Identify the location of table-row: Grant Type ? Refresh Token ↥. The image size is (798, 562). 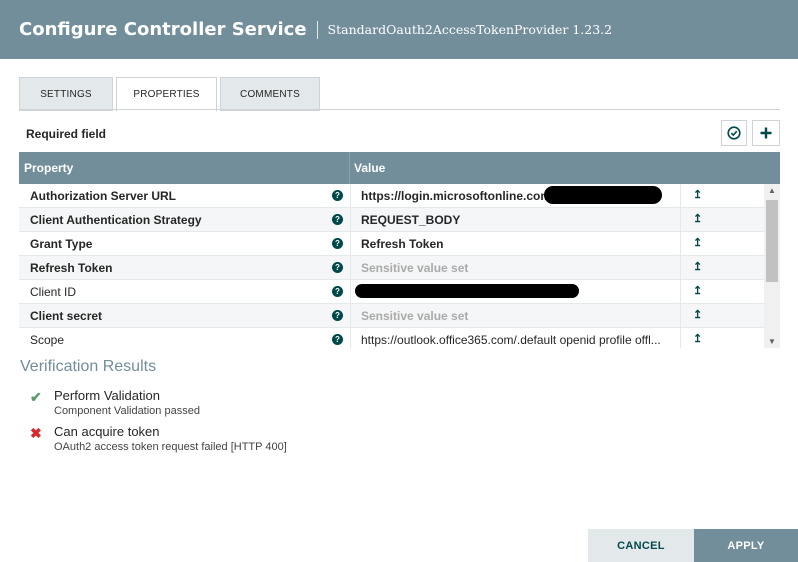
(391, 244).